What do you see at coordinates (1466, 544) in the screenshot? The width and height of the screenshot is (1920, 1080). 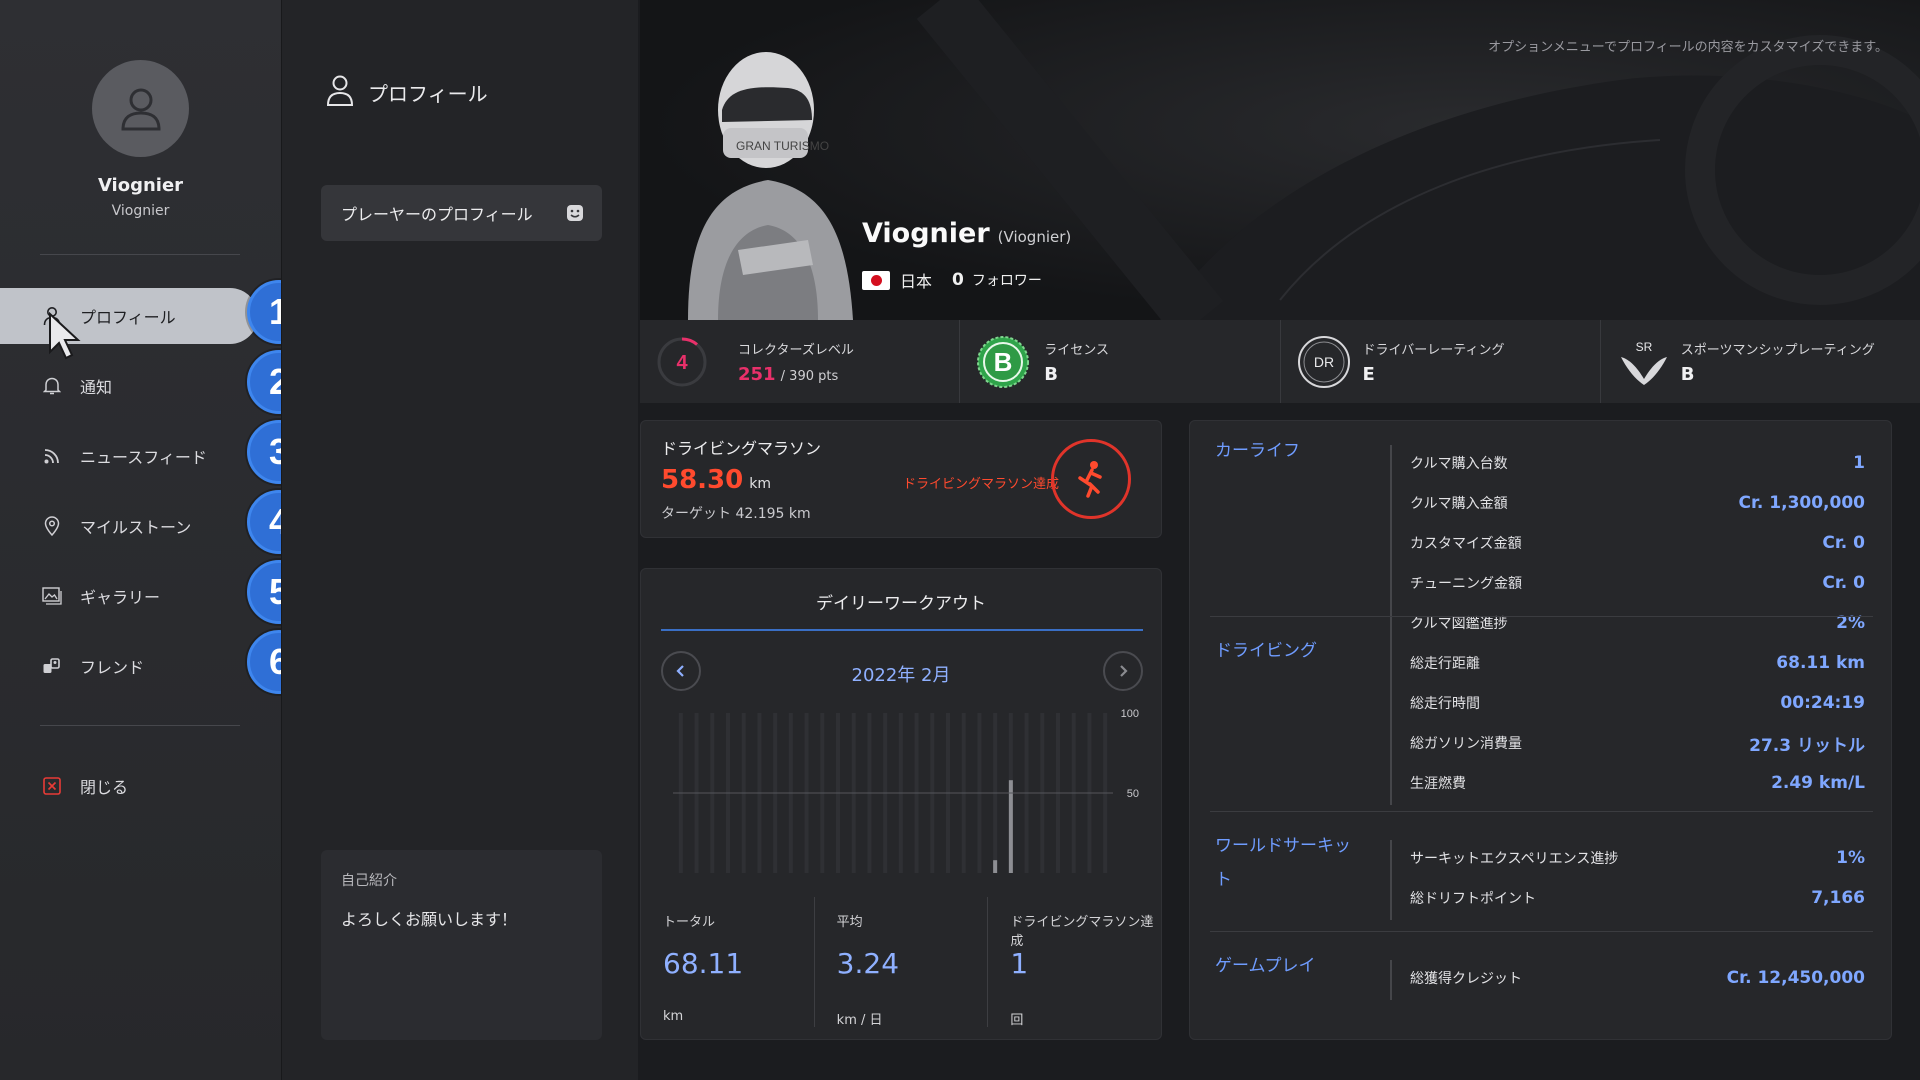 I see `stats-row-label: カスタマイズ金額` at bounding box center [1466, 544].